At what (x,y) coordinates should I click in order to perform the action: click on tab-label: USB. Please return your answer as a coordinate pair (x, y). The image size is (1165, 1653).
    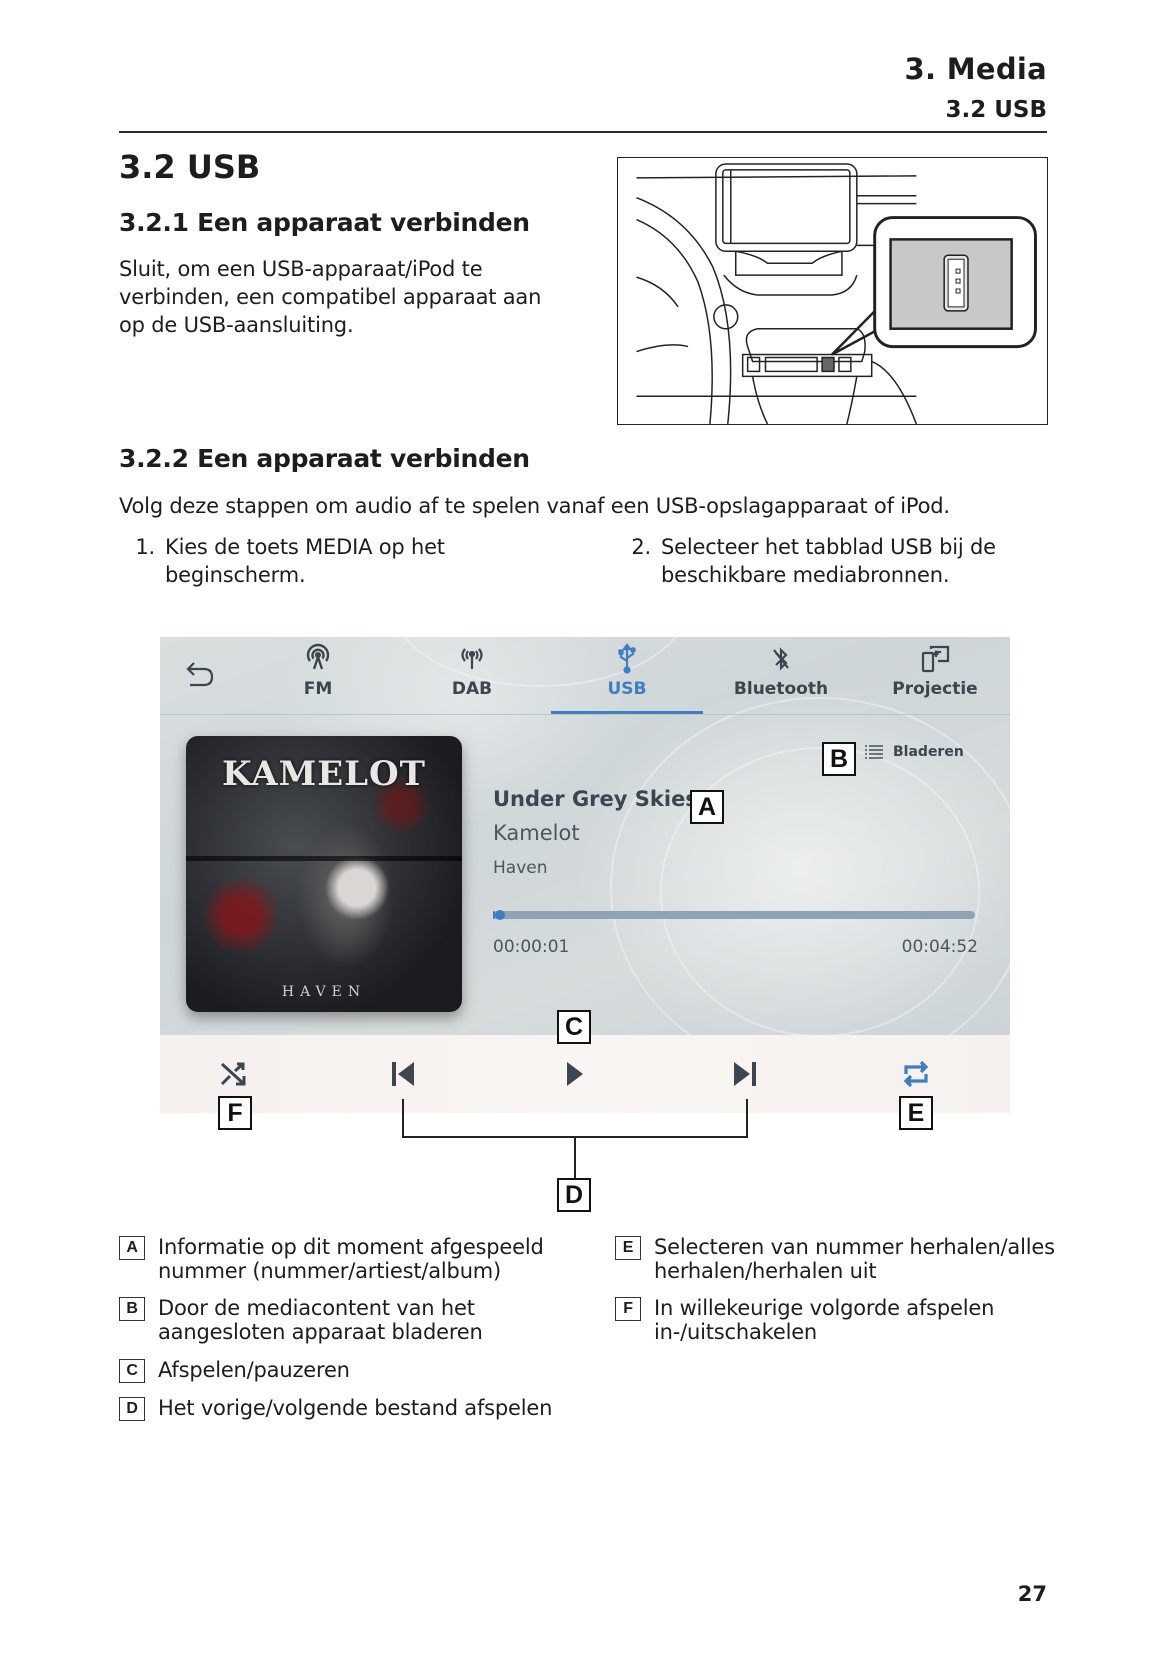
    Looking at the image, I should click on (627, 689).